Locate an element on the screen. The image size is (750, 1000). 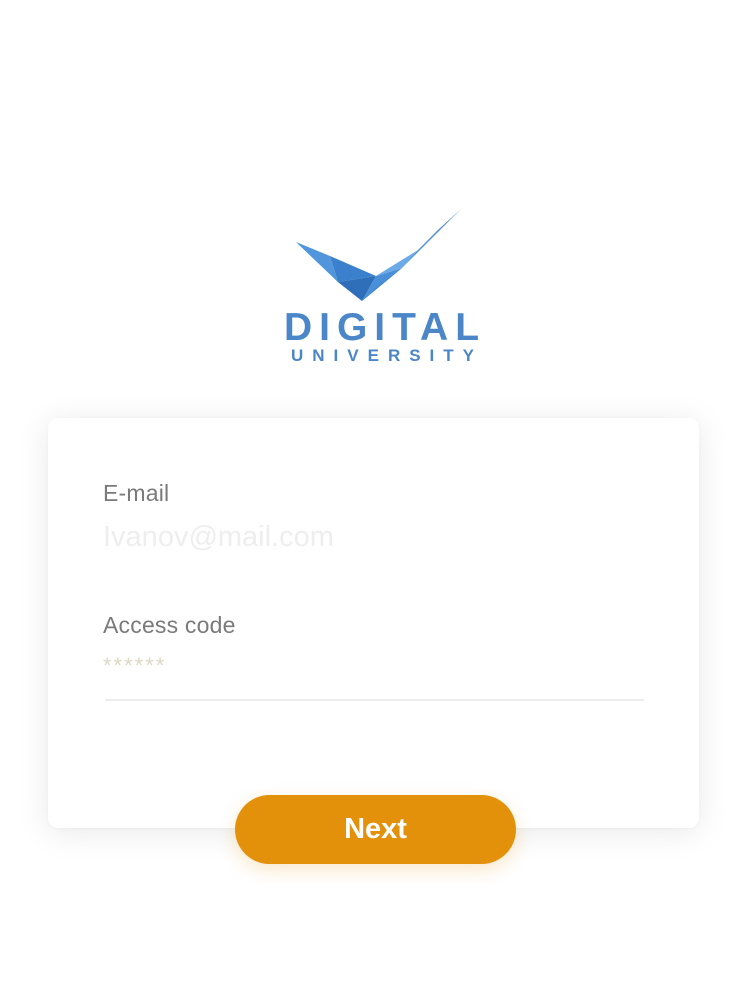
brand-name-line2: UNIVERSITY is located at coordinates (387, 355).